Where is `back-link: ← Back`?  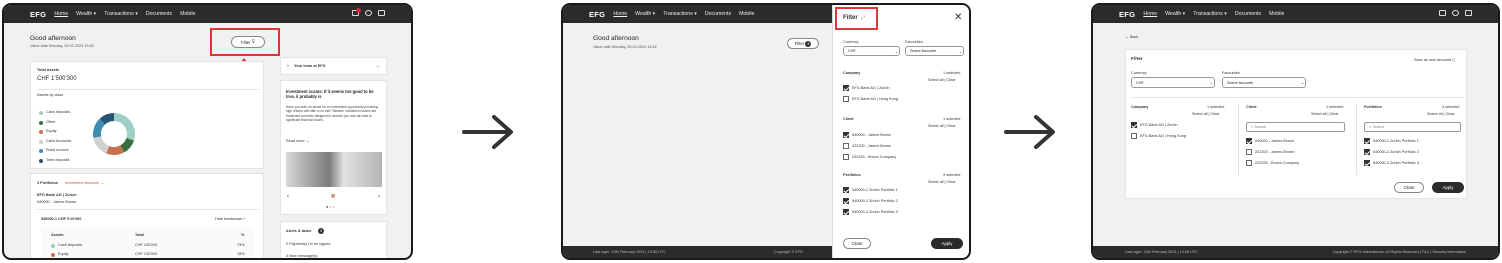 back-link: ← Back is located at coordinates (1131, 37).